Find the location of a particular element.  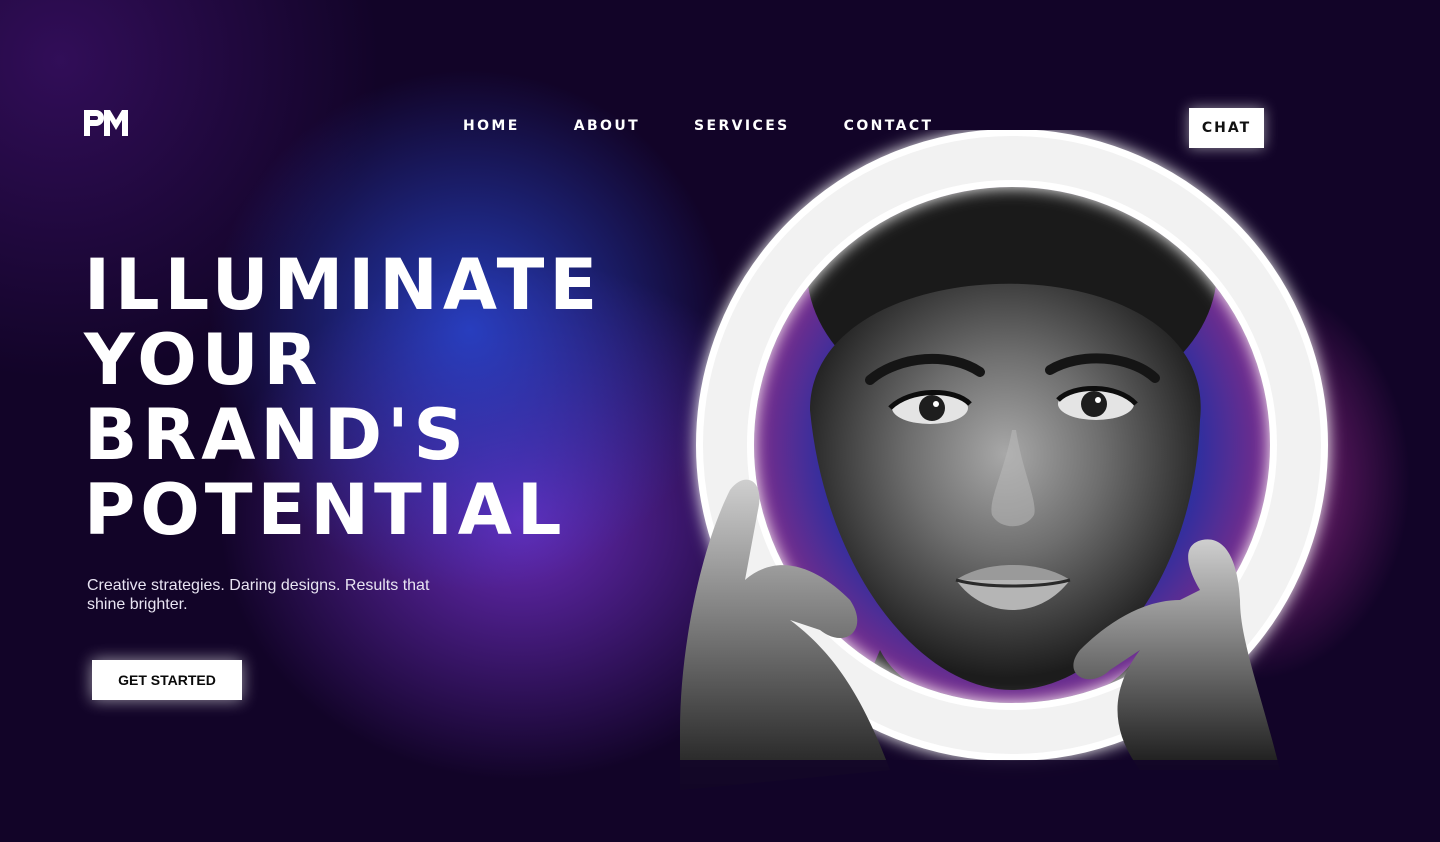

get-started-button: GET STARTED is located at coordinates (167, 680).